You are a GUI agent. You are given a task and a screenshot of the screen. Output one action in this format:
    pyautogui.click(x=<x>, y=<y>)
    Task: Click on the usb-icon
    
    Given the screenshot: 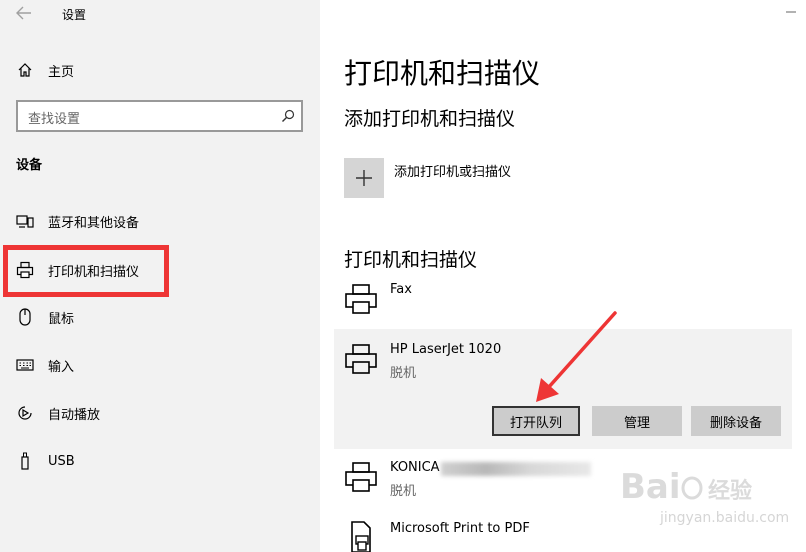 What is the action you would take?
    pyautogui.click(x=25, y=461)
    